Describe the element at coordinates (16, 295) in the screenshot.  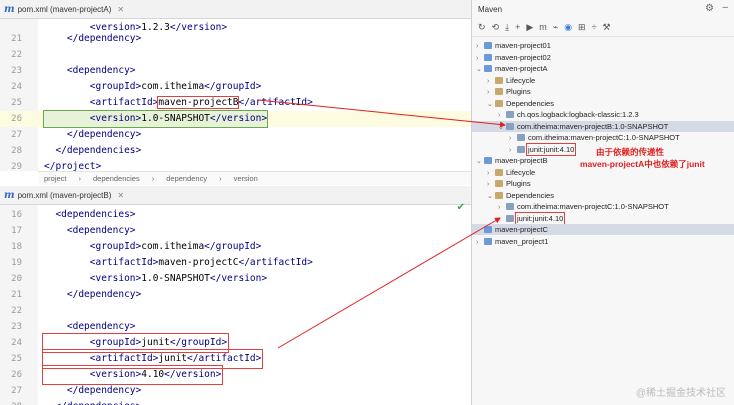
I see `line-number: 21` at that location.